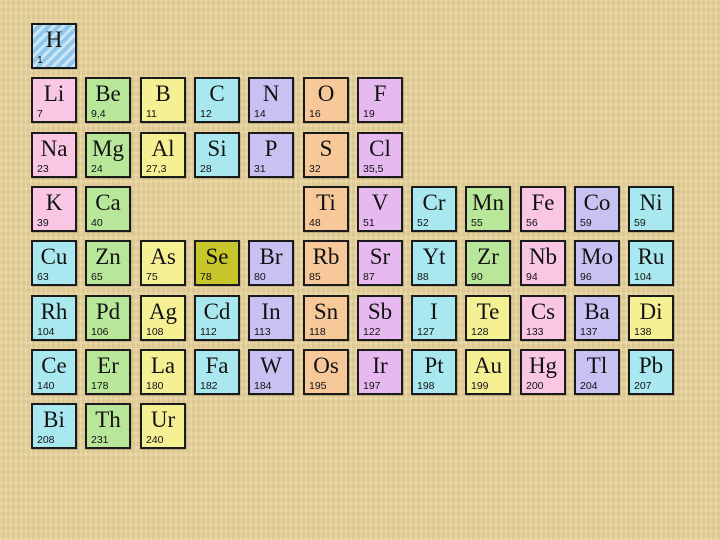  What do you see at coordinates (543, 372) in the screenshot?
I see `element-cell: Hg 200` at bounding box center [543, 372].